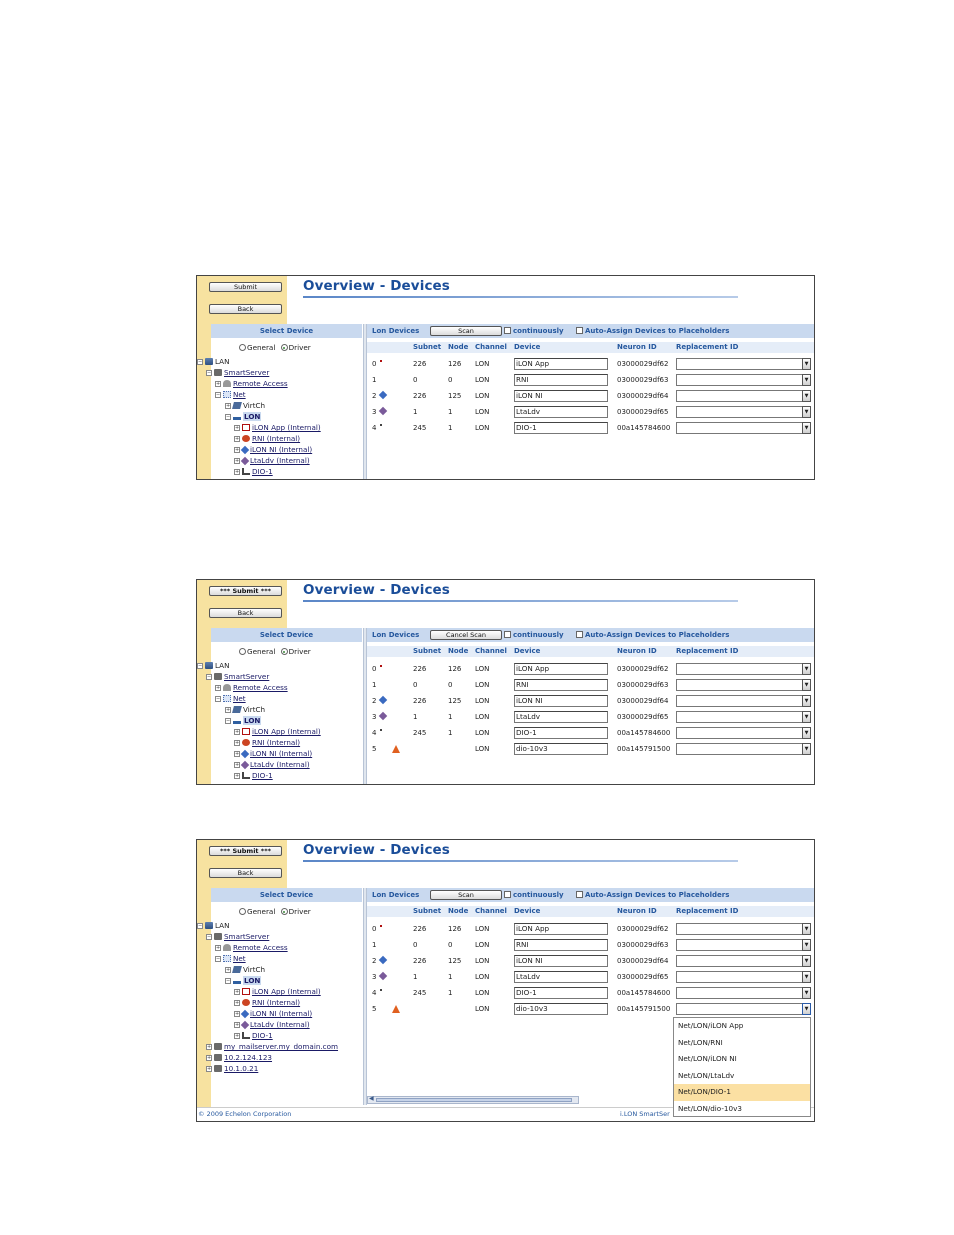 The image size is (954, 1235). What do you see at coordinates (232, 1069) in the screenshot?
I see `tree-node-host-10-1: +10.1.0.21` at bounding box center [232, 1069].